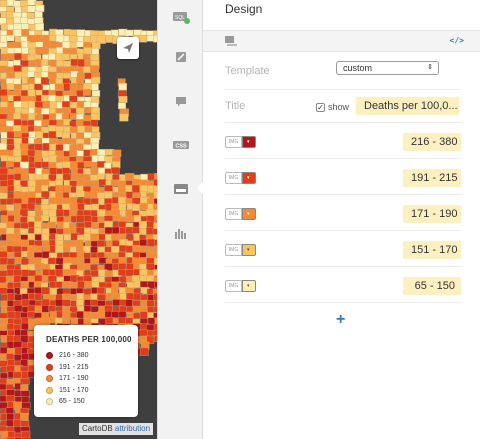 The image size is (480, 439). Describe the element at coordinates (432, 142) in the screenshot. I see `item-label-input: 216 - 380` at that location.